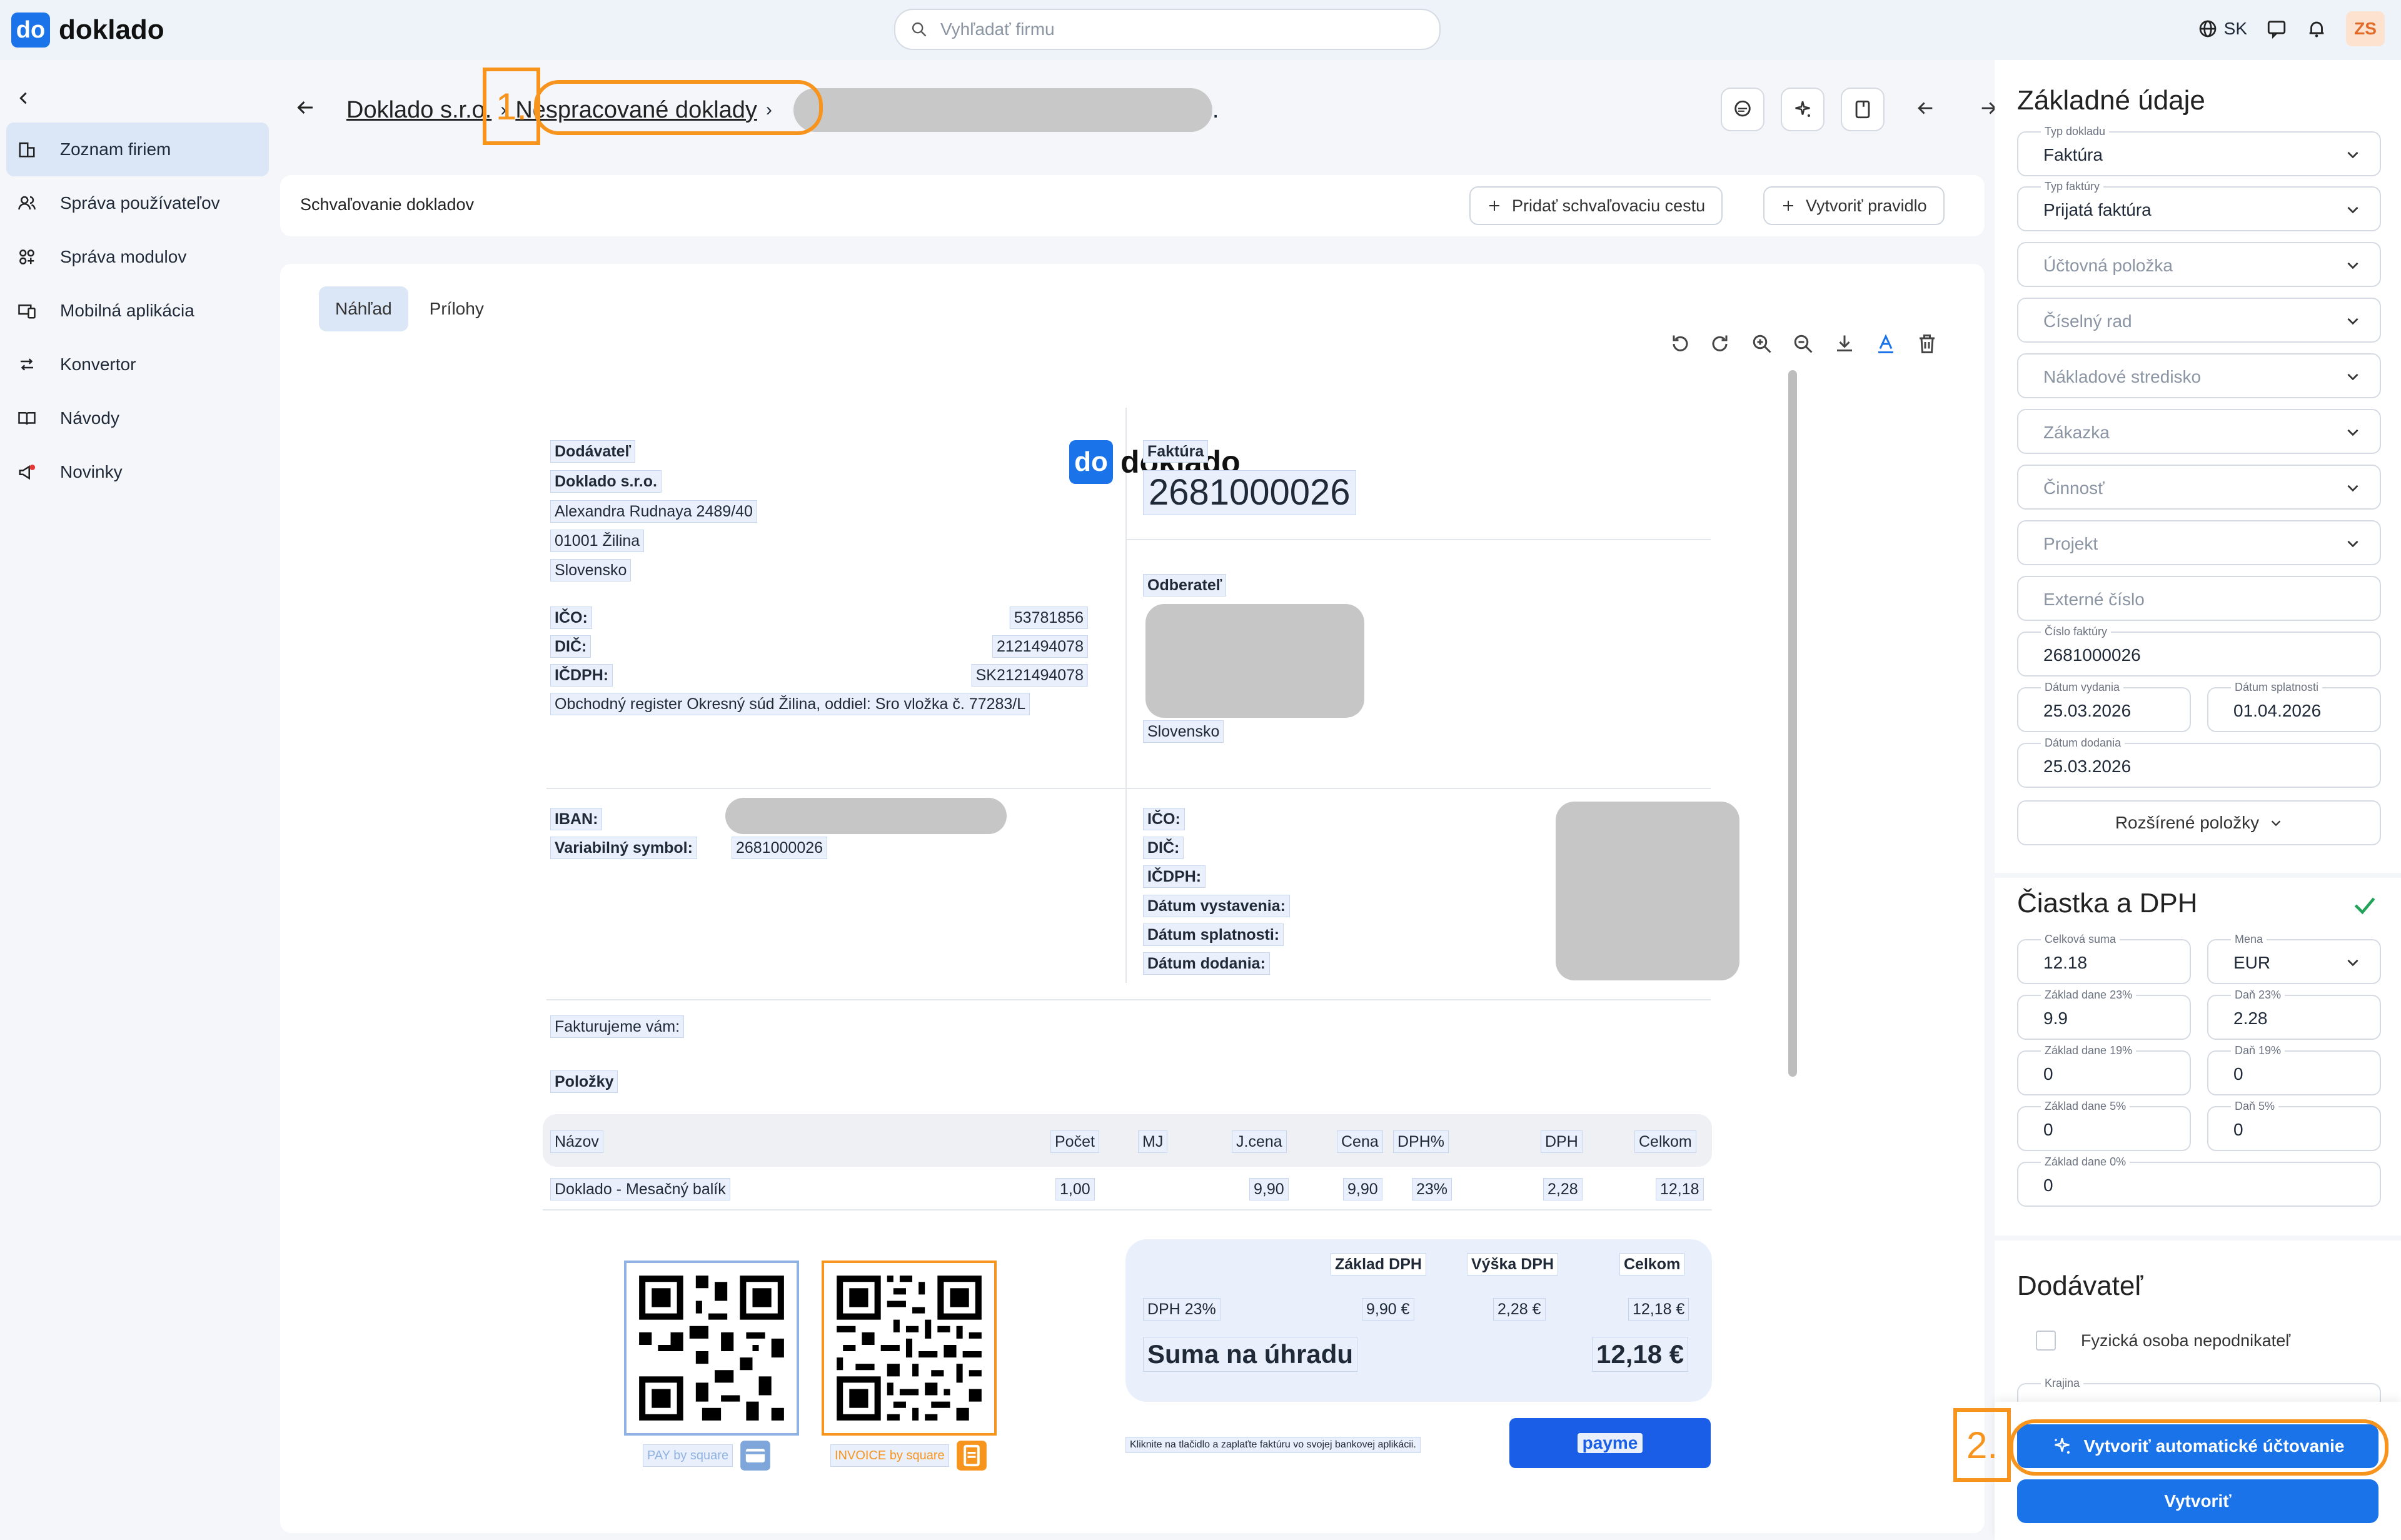 The image size is (2401, 1540). I want to click on checkbox-box, so click(2046, 1341).